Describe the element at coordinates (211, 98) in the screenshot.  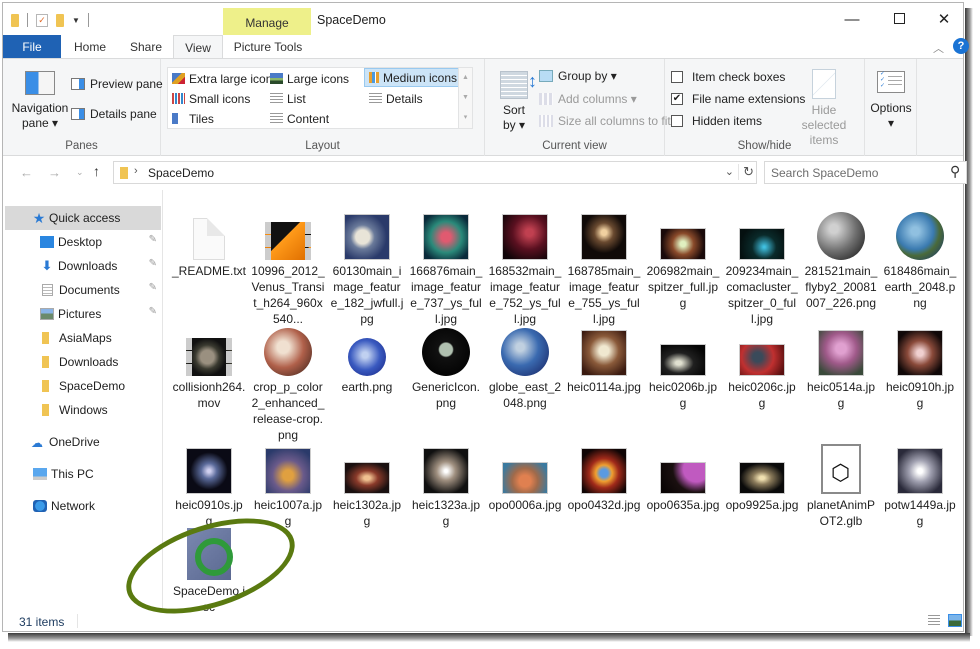
I see `layout-small-icons: Small icons` at that location.